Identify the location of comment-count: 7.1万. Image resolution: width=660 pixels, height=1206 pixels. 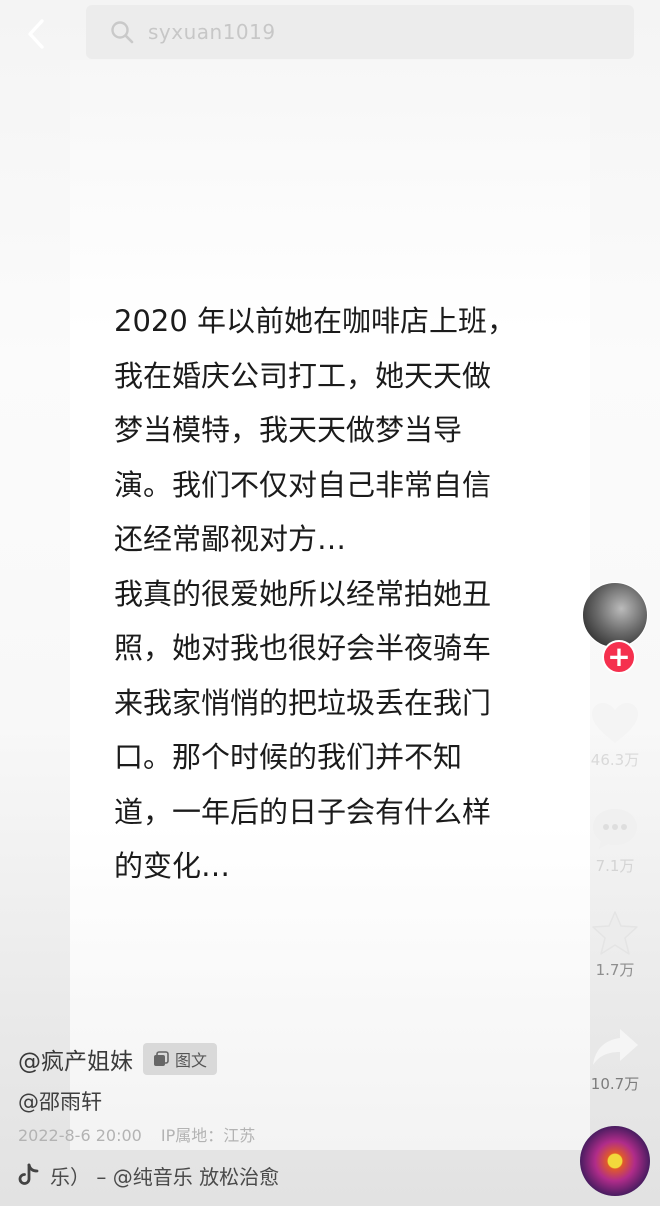
(615, 866).